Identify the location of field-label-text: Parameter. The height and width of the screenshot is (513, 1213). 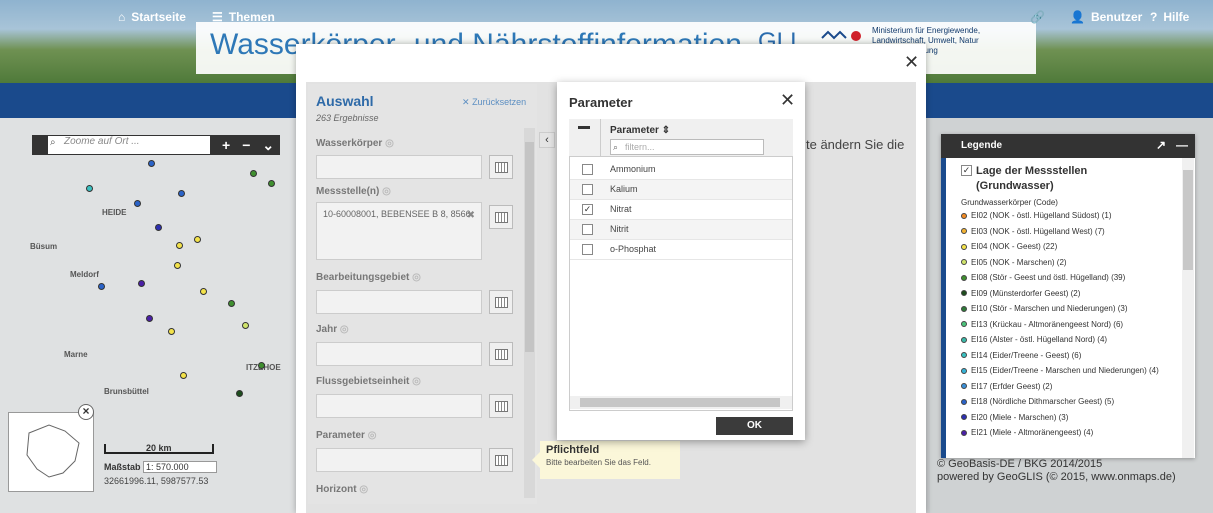
(340, 435).